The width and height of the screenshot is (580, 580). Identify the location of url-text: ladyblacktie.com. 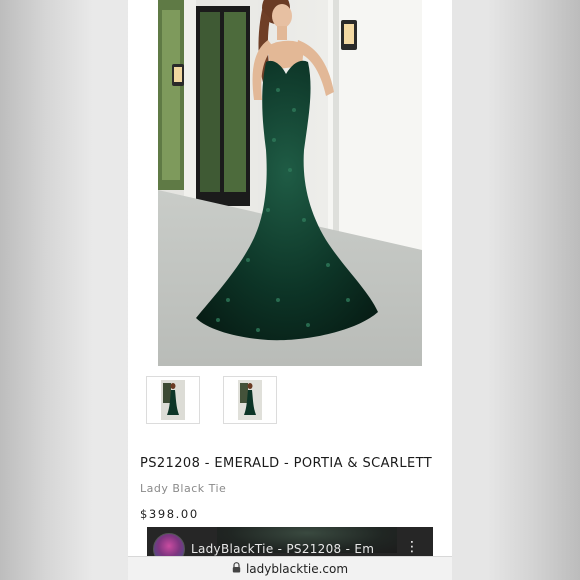
(297, 569).